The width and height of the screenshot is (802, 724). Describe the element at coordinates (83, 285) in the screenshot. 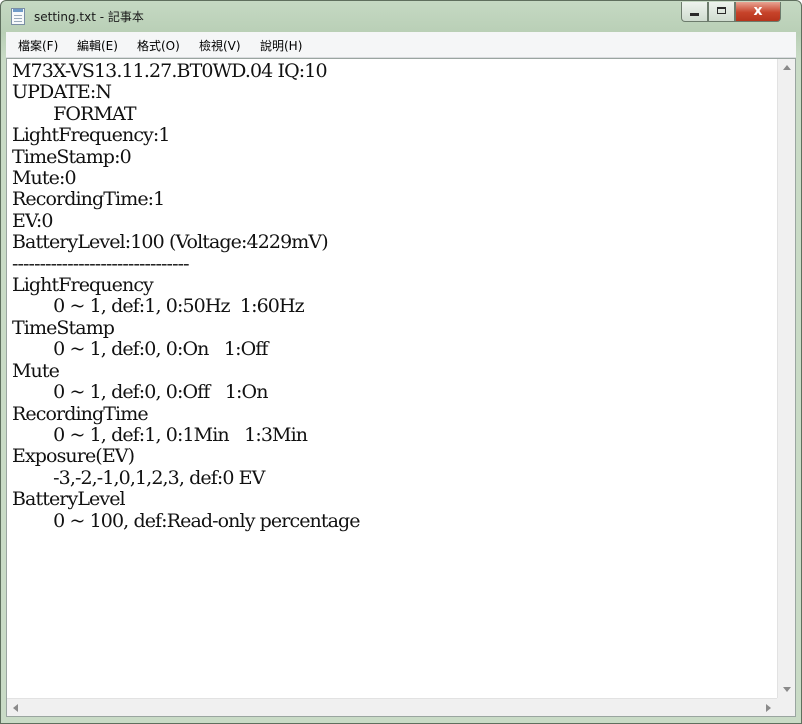

I see `text-line: LightFrequency` at that location.